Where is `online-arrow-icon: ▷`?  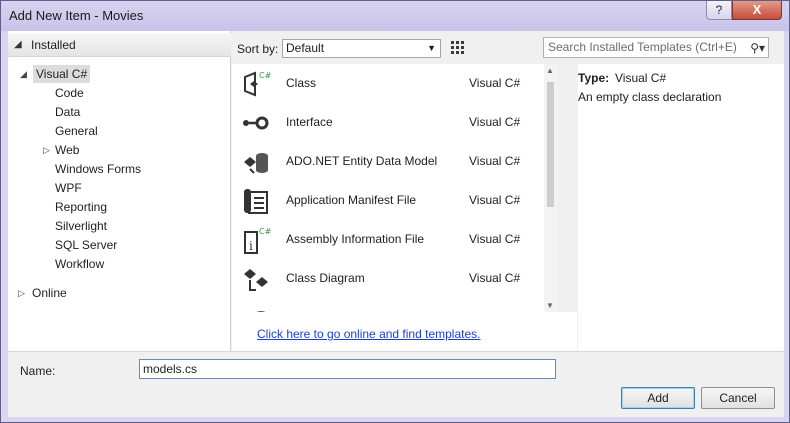
online-arrow-icon: ▷ is located at coordinates (21, 293).